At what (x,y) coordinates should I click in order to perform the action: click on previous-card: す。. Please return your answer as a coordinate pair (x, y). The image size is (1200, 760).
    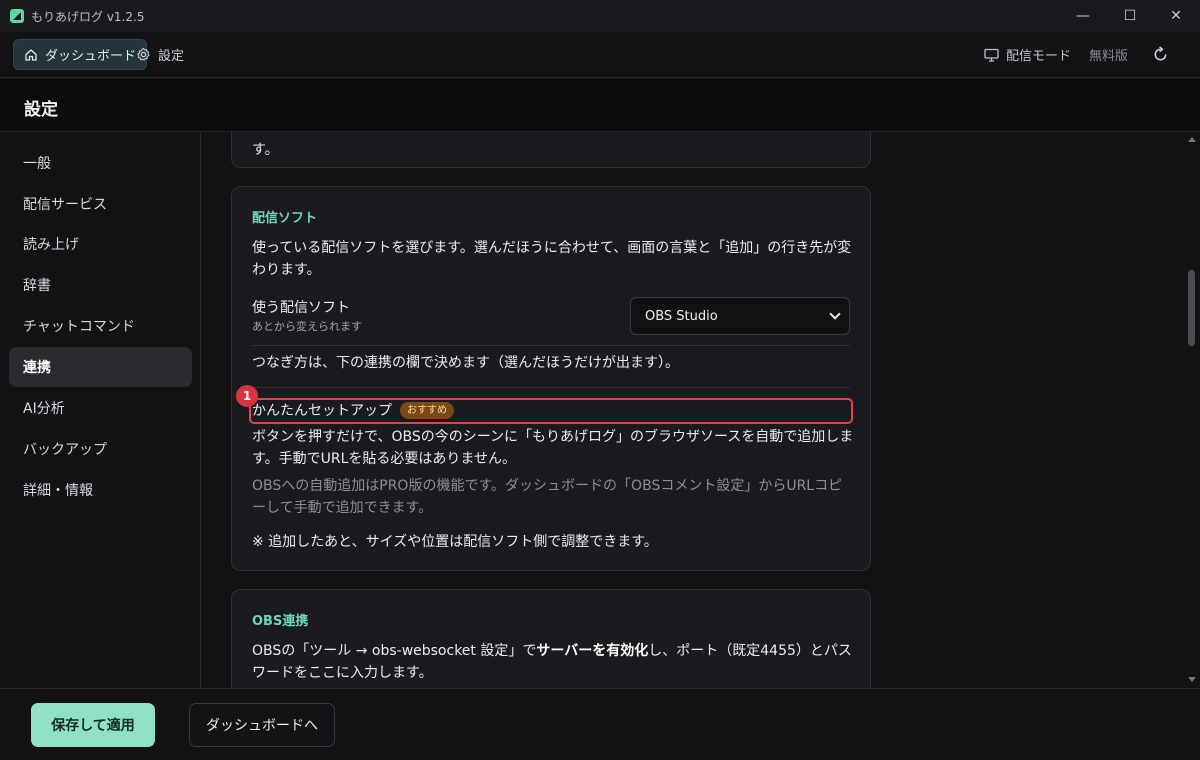
    Looking at the image, I should click on (551, 150).